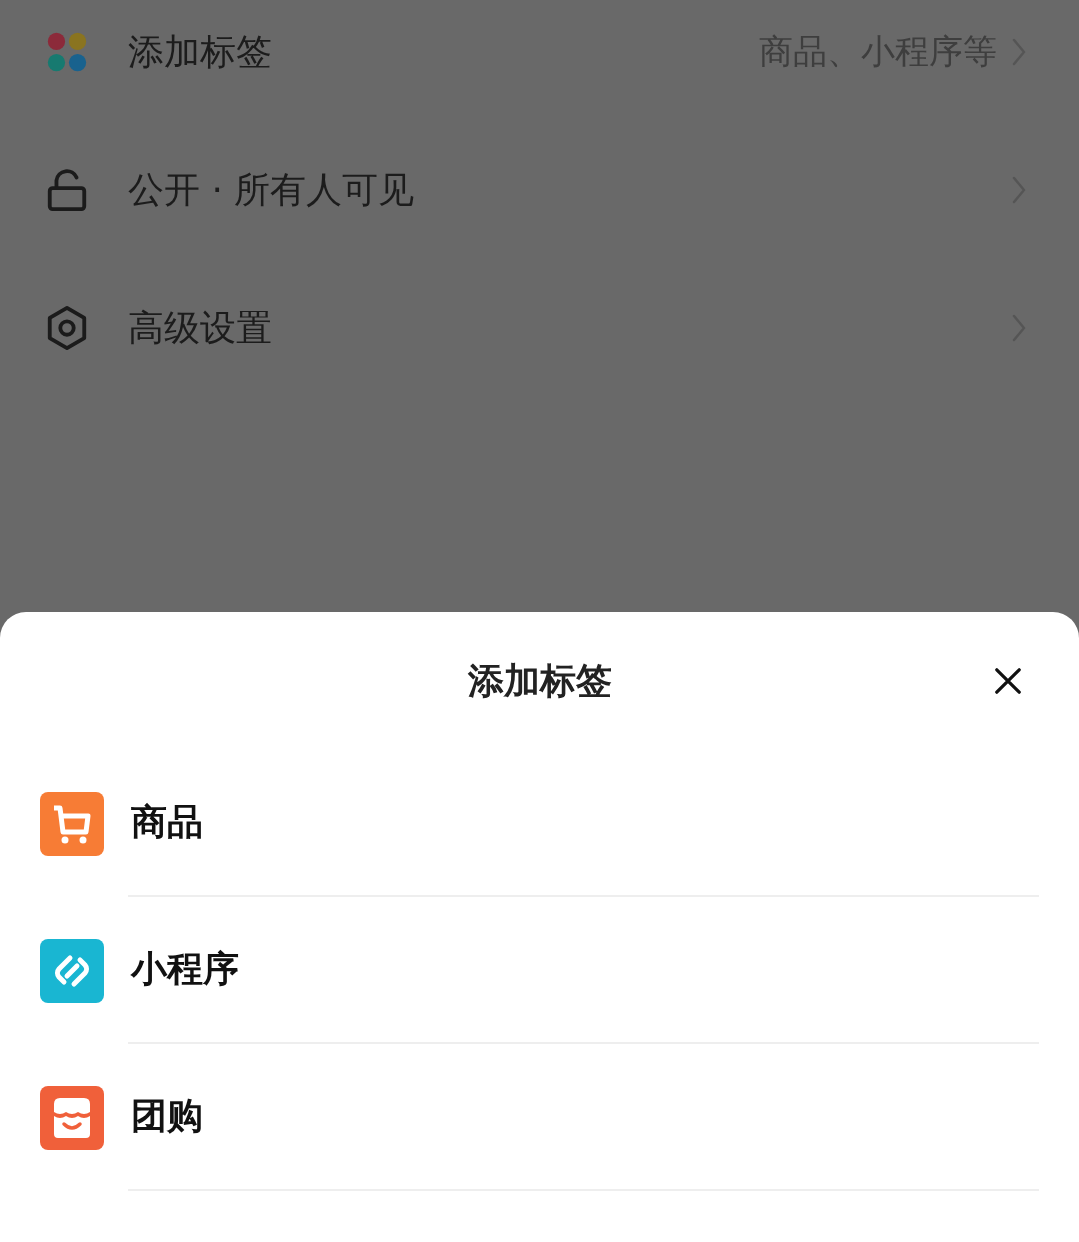 This screenshot has width=1079, height=1242. What do you see at coordinates (185, 969) in the screenshot?
I see `option-label: 小程序` at bounding box center [185, 969].